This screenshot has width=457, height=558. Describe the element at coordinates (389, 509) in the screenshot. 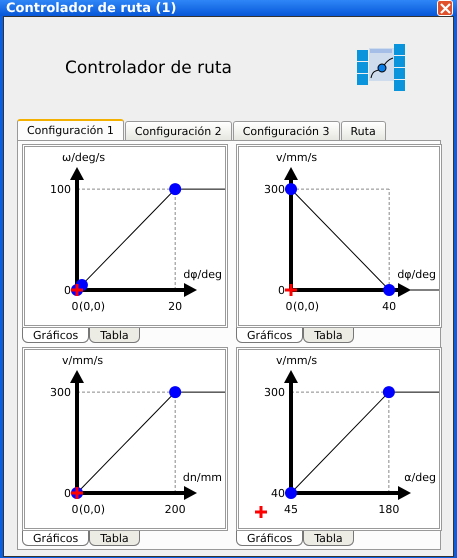

I see `tick-label: 180` at that location.